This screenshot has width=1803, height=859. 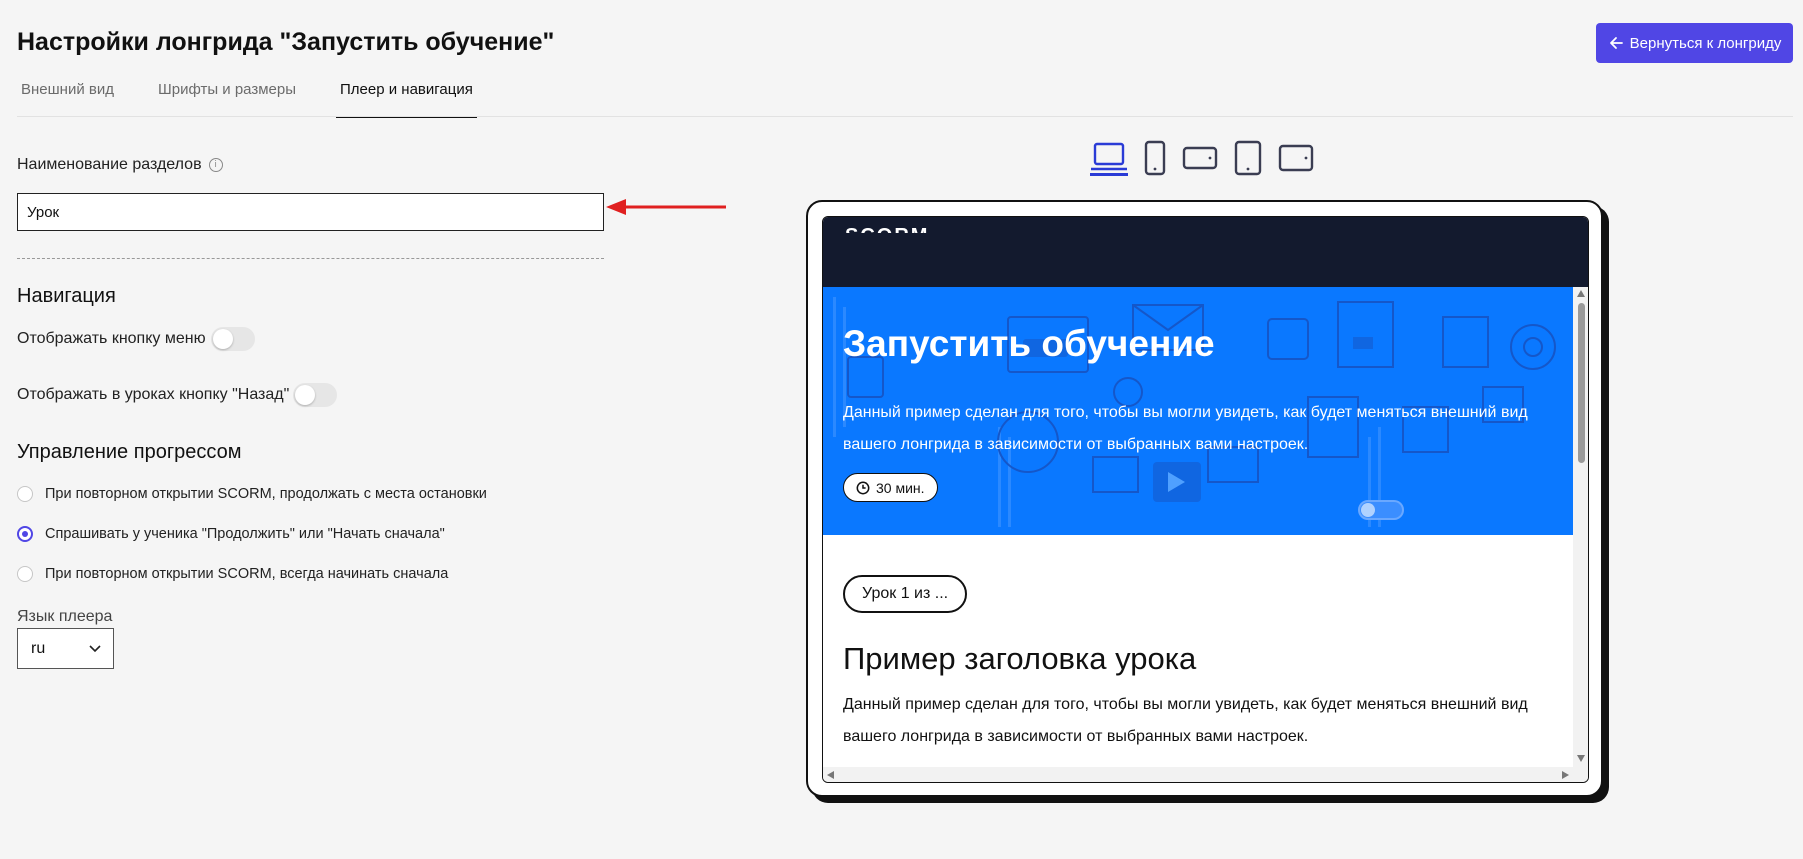 I want to click on chevron-down-icon, so click(x=95, y=648).